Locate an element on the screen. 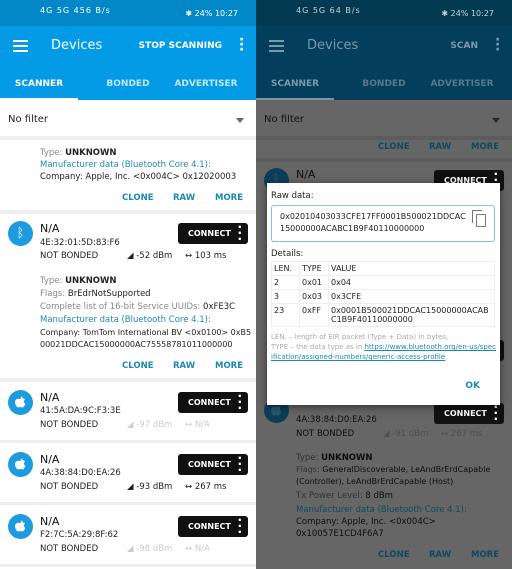  interval: ↔ 103 ms is located at coordinates (206, 256).